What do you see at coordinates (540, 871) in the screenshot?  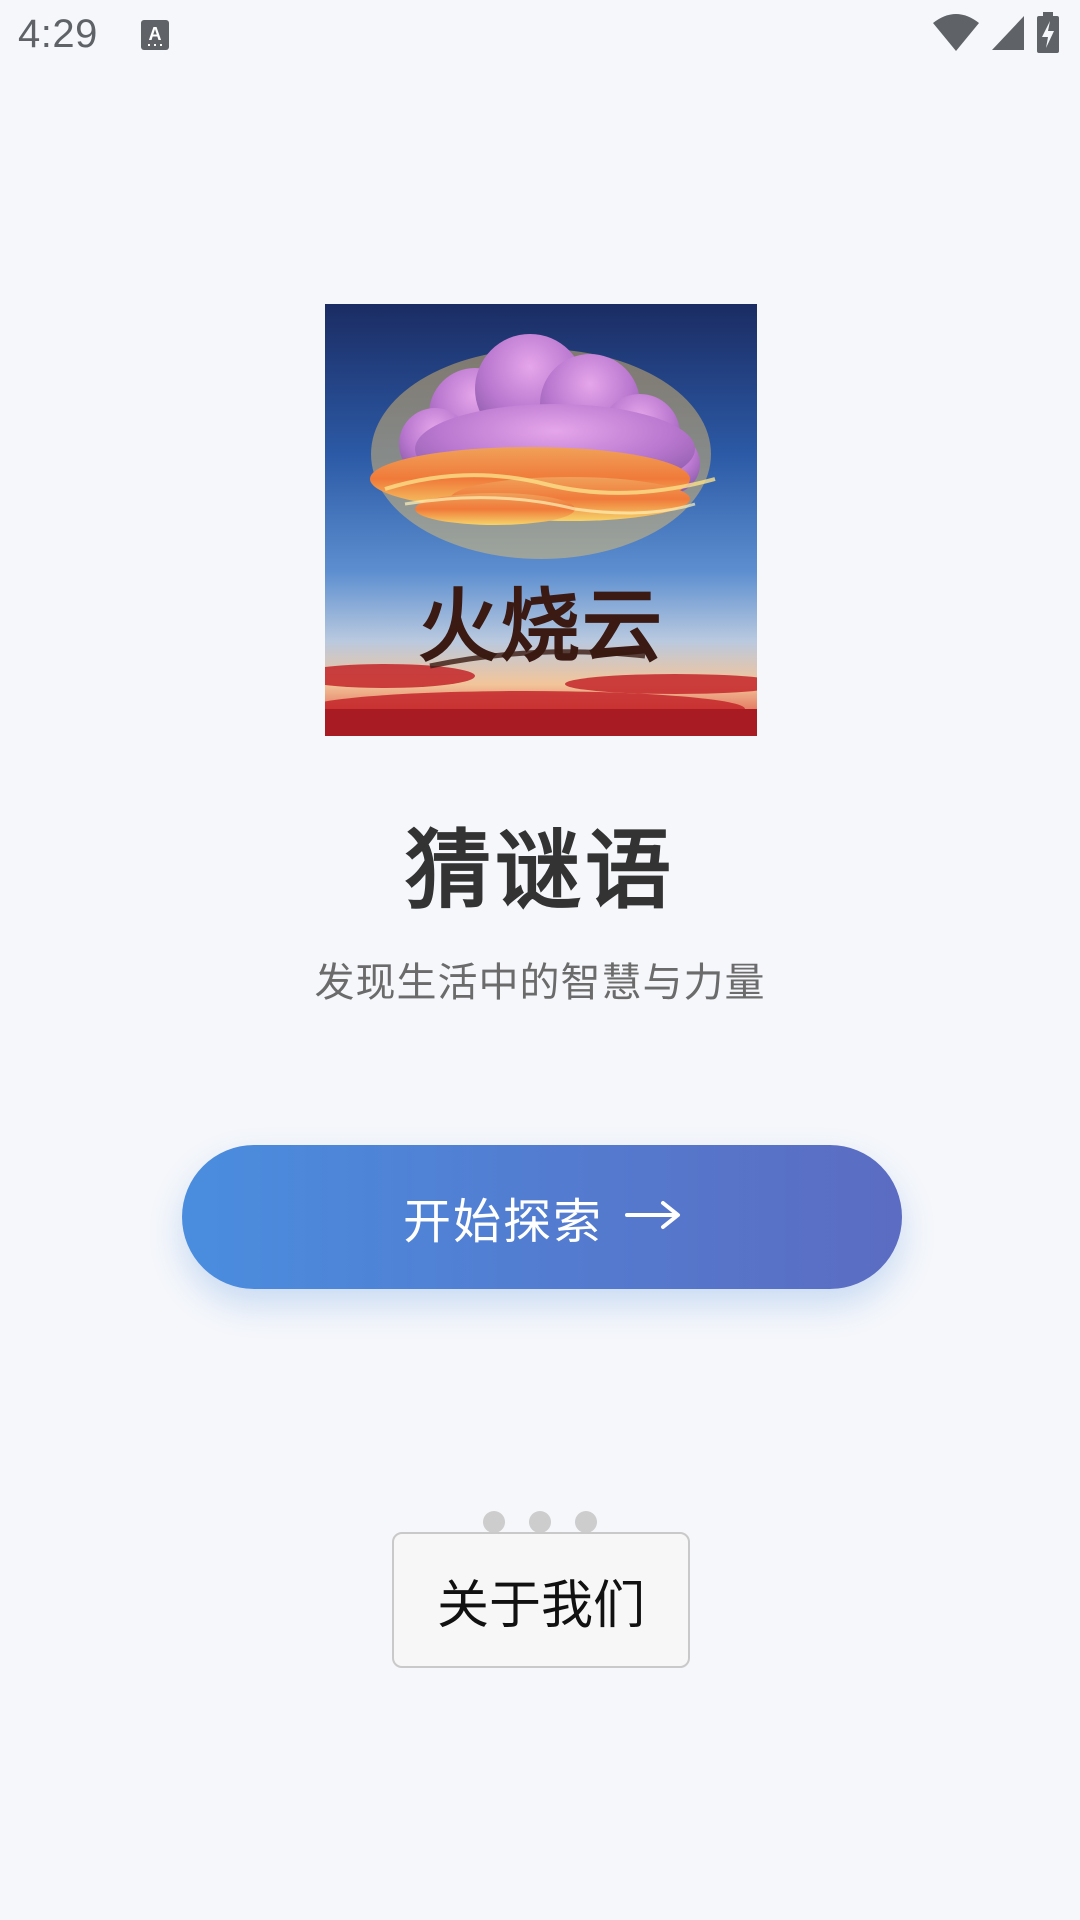 I see `page-title: 猜谜语` at bounding box center [540, 871].